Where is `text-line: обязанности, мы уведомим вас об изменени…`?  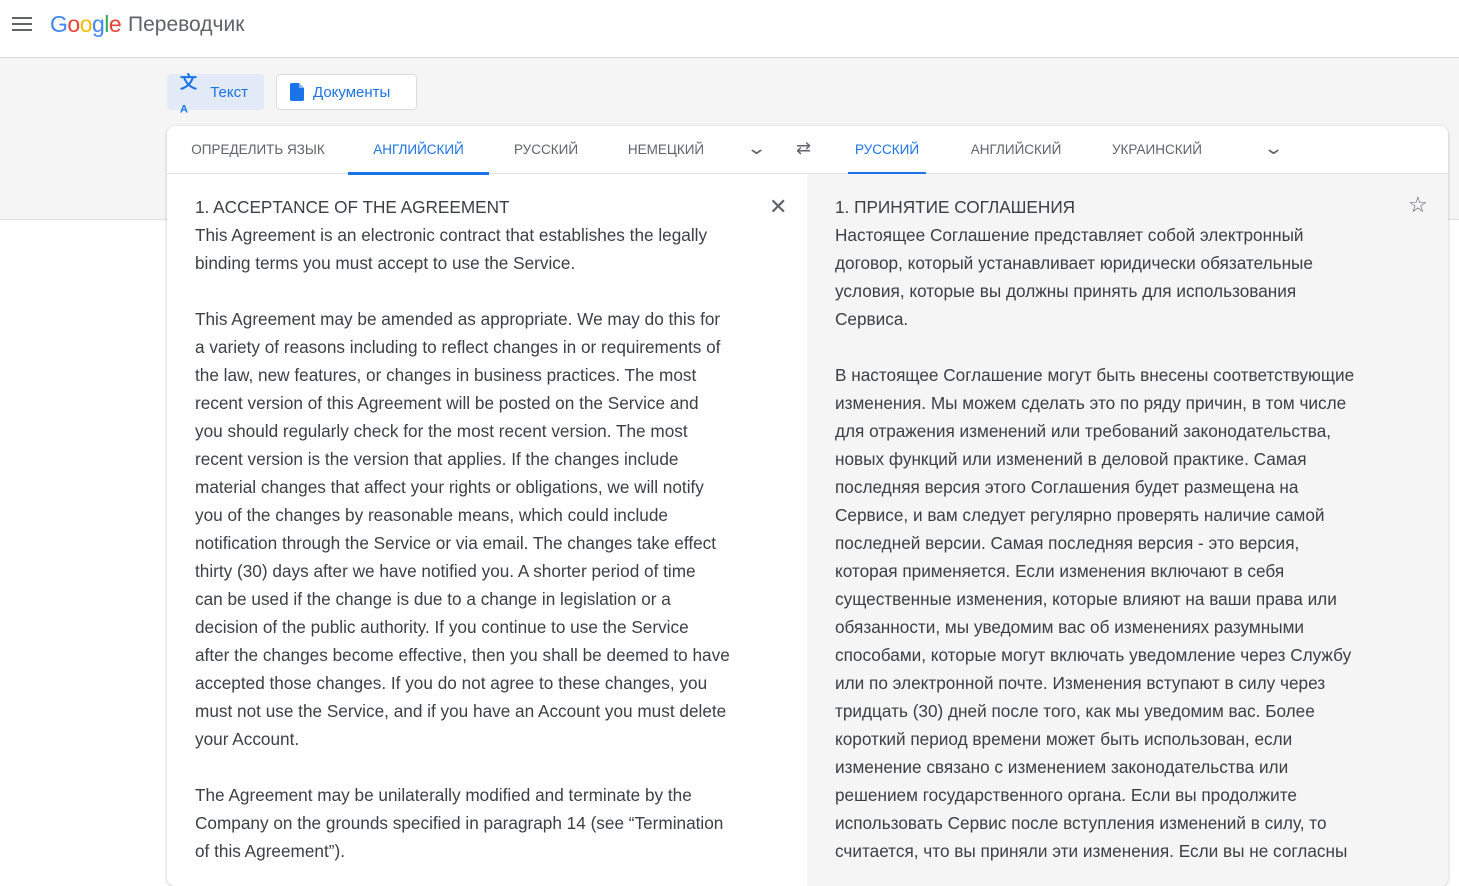 text-line: обязанности, мы уведомим вас об изменени… is located at coordinates (1069, 627).